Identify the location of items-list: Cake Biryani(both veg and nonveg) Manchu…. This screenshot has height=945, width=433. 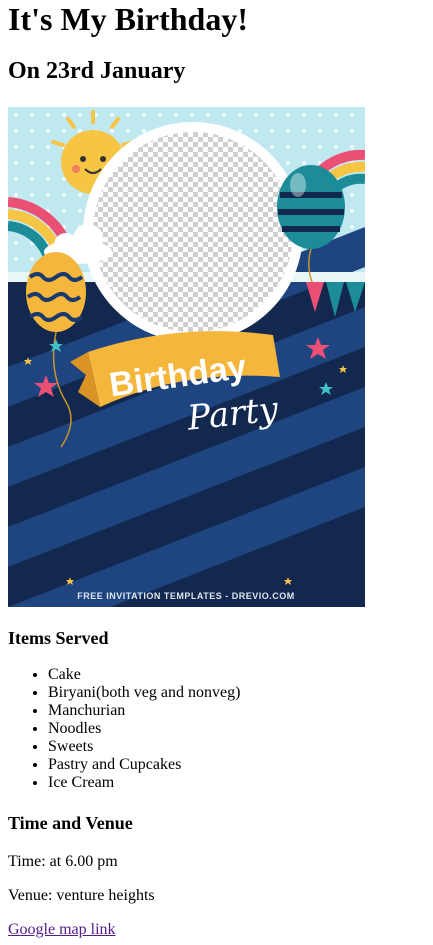
(216, 729).